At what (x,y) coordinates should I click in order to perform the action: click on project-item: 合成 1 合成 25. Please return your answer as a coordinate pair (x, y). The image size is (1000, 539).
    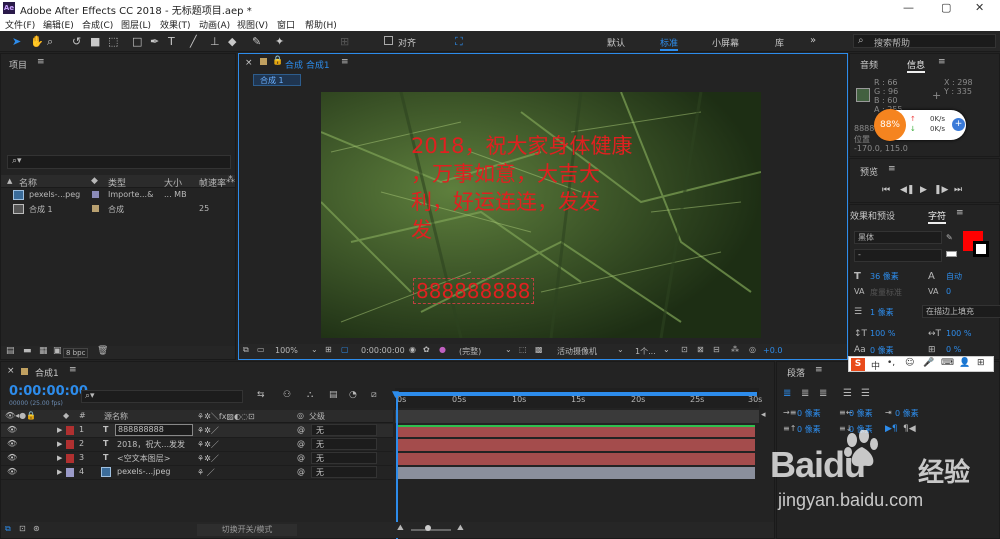
    Looking at the image, I should click on (118, 209).